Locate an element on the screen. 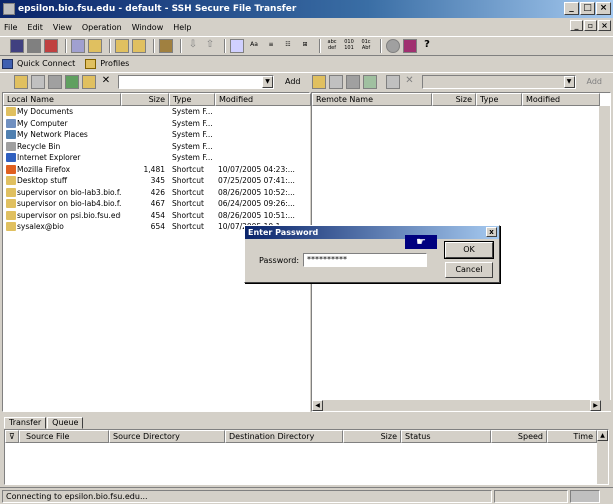 Image resolution: width=613 pixels, height=504 pixels. up-folder-icon is located at coordinates (139, 45).